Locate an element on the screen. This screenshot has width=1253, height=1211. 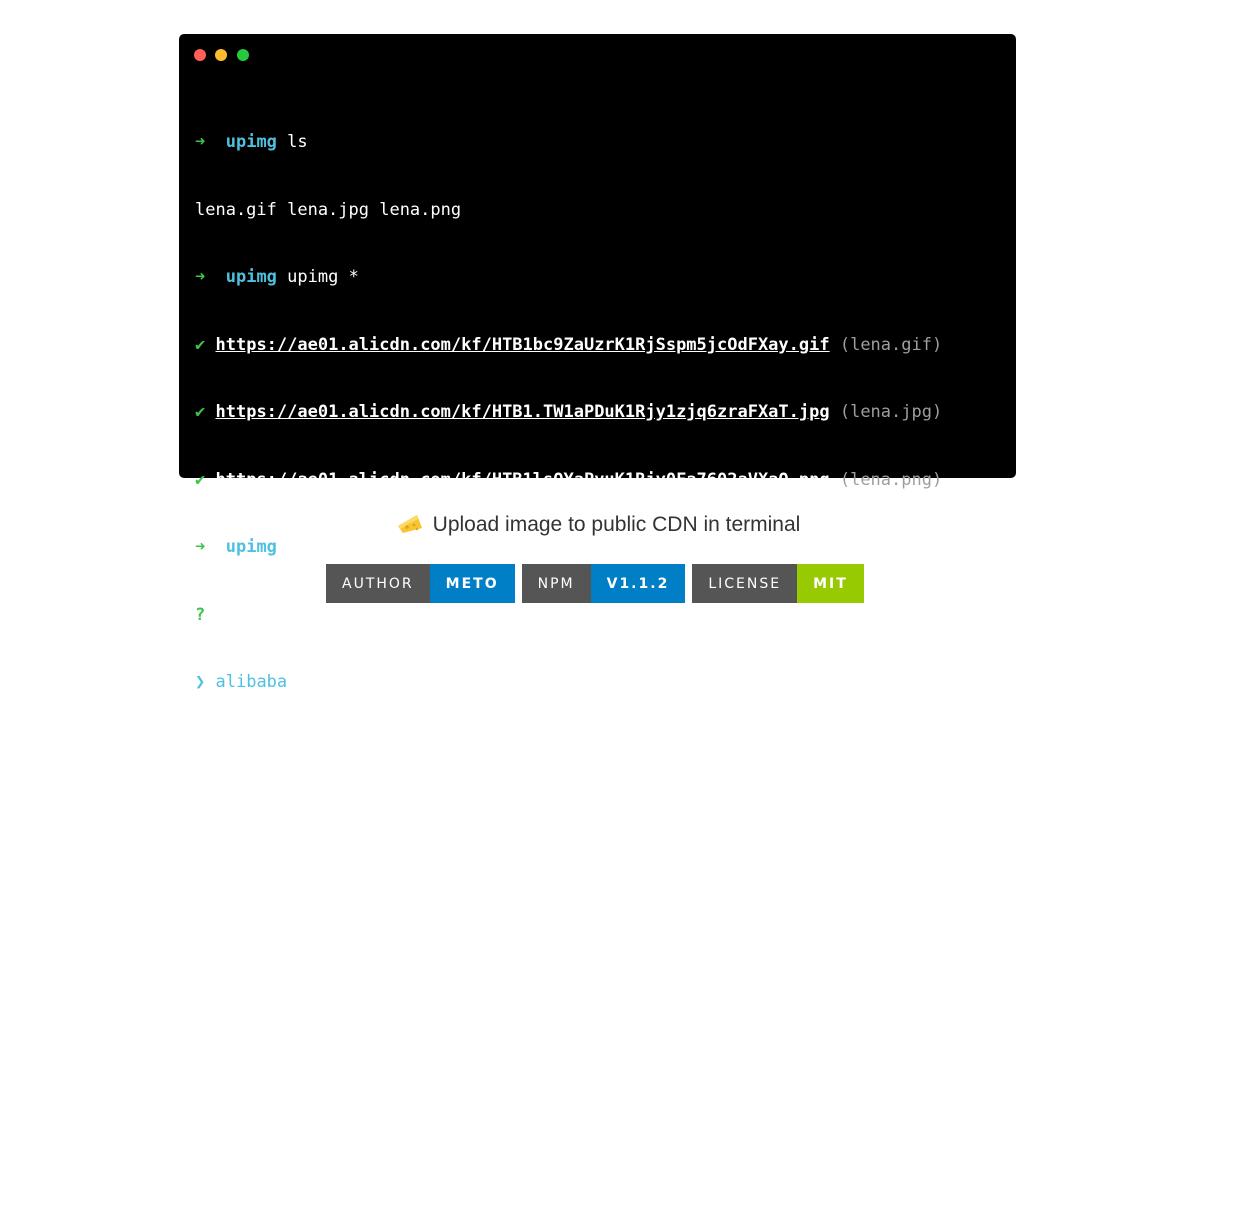
badge-value: MIT is located at coordinates (830, 583).